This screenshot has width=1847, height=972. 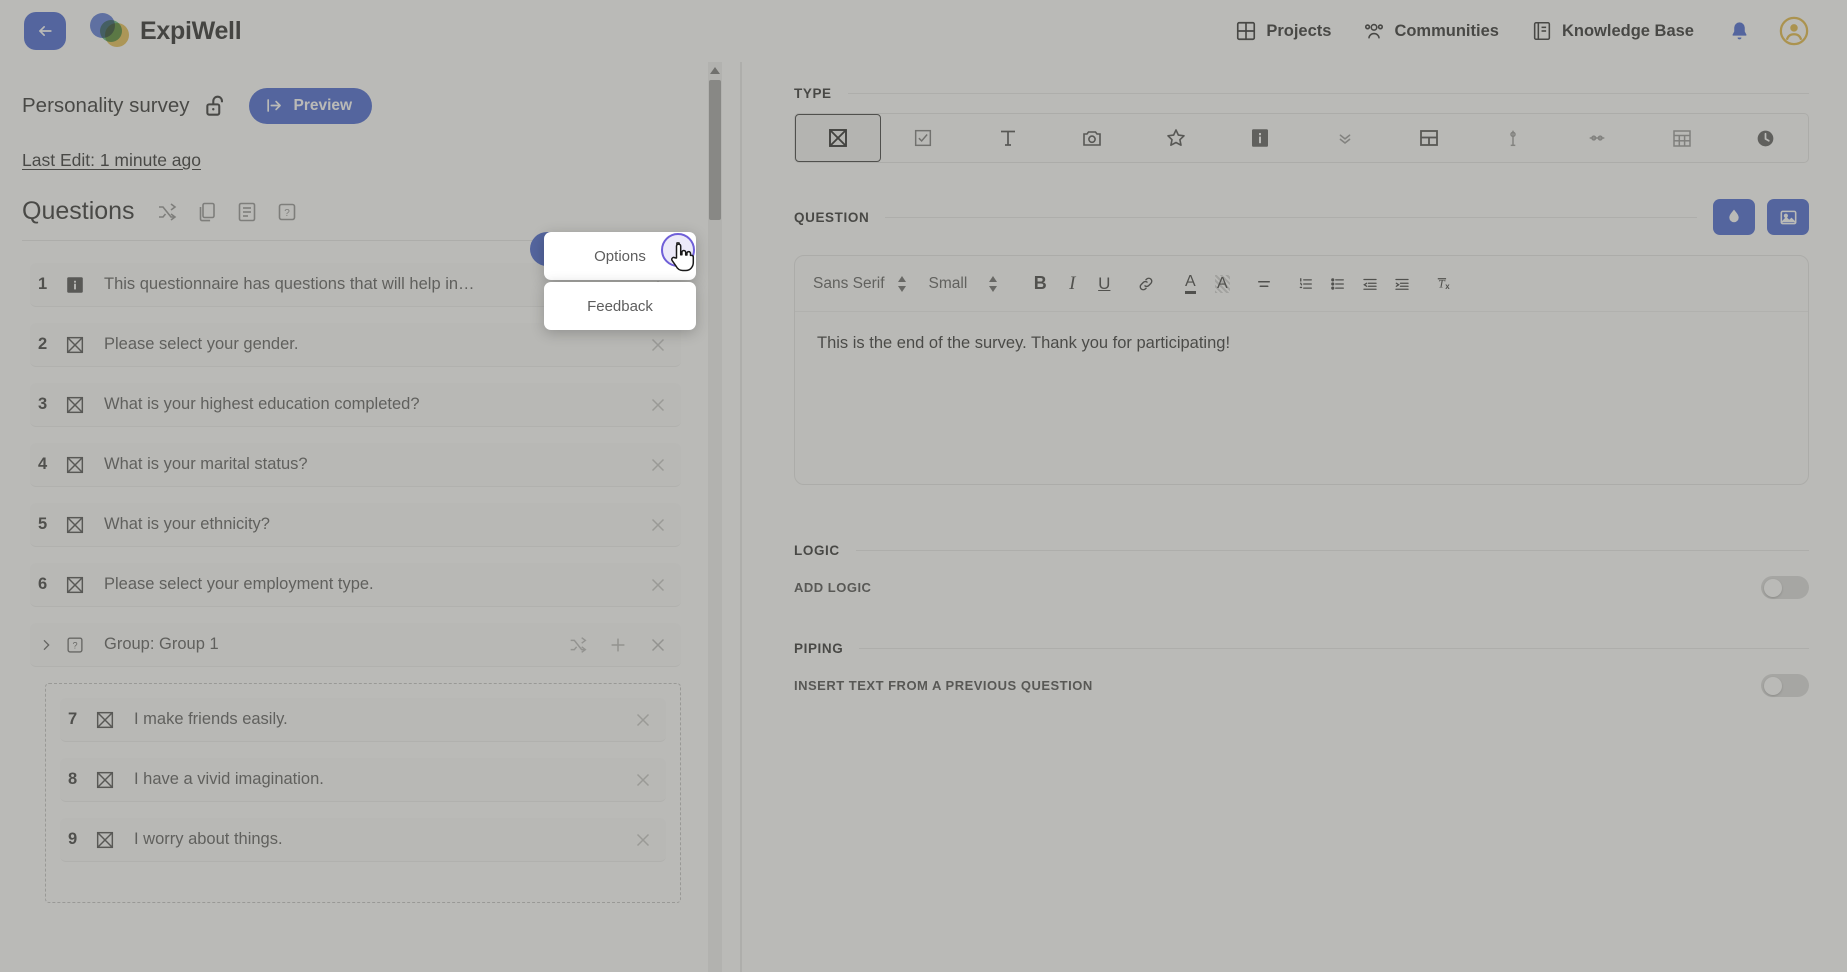 I want to click on scroll-up-arrow-icon, so click(x=715, y=69).